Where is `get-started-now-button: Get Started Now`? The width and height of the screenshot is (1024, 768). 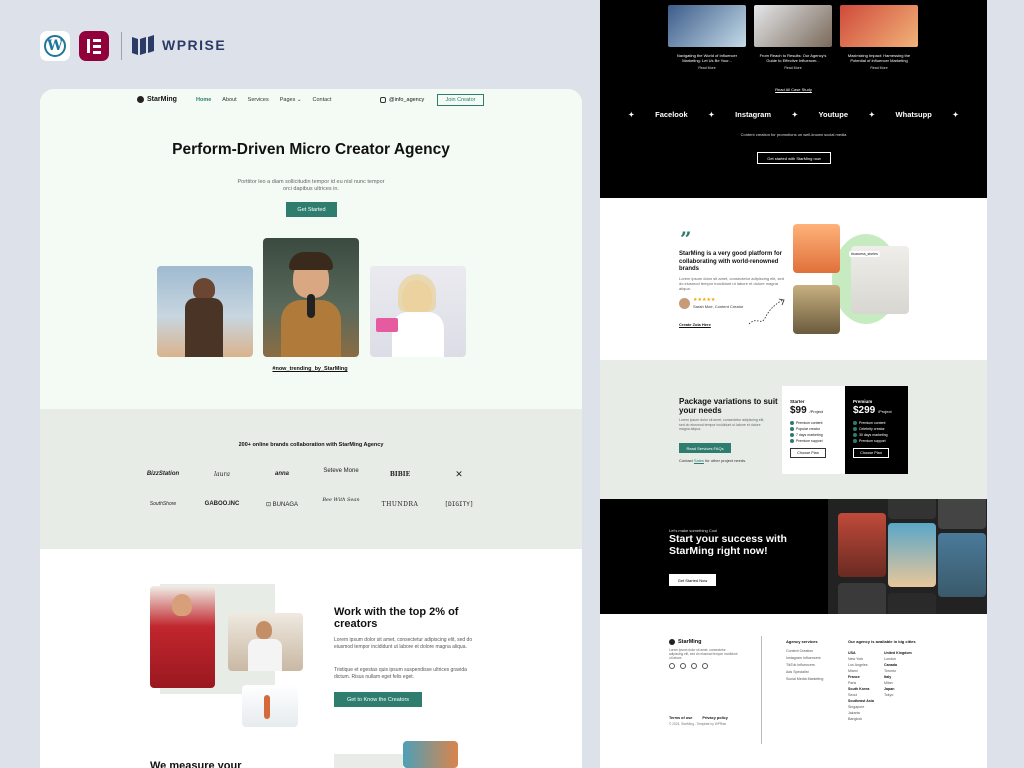 get-started-now-button: Get Started Now is located at coordinates (692, 580).